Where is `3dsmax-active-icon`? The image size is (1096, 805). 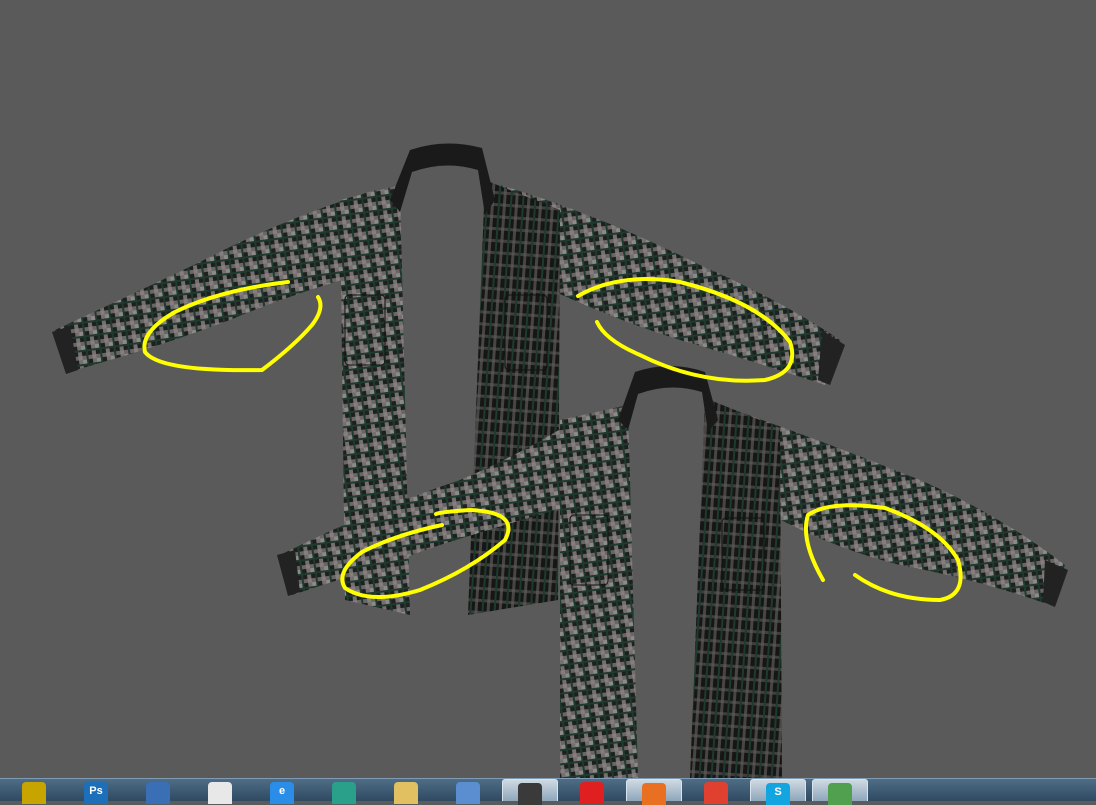 3dsmax-active-icon is located at coordinates (530, 794).